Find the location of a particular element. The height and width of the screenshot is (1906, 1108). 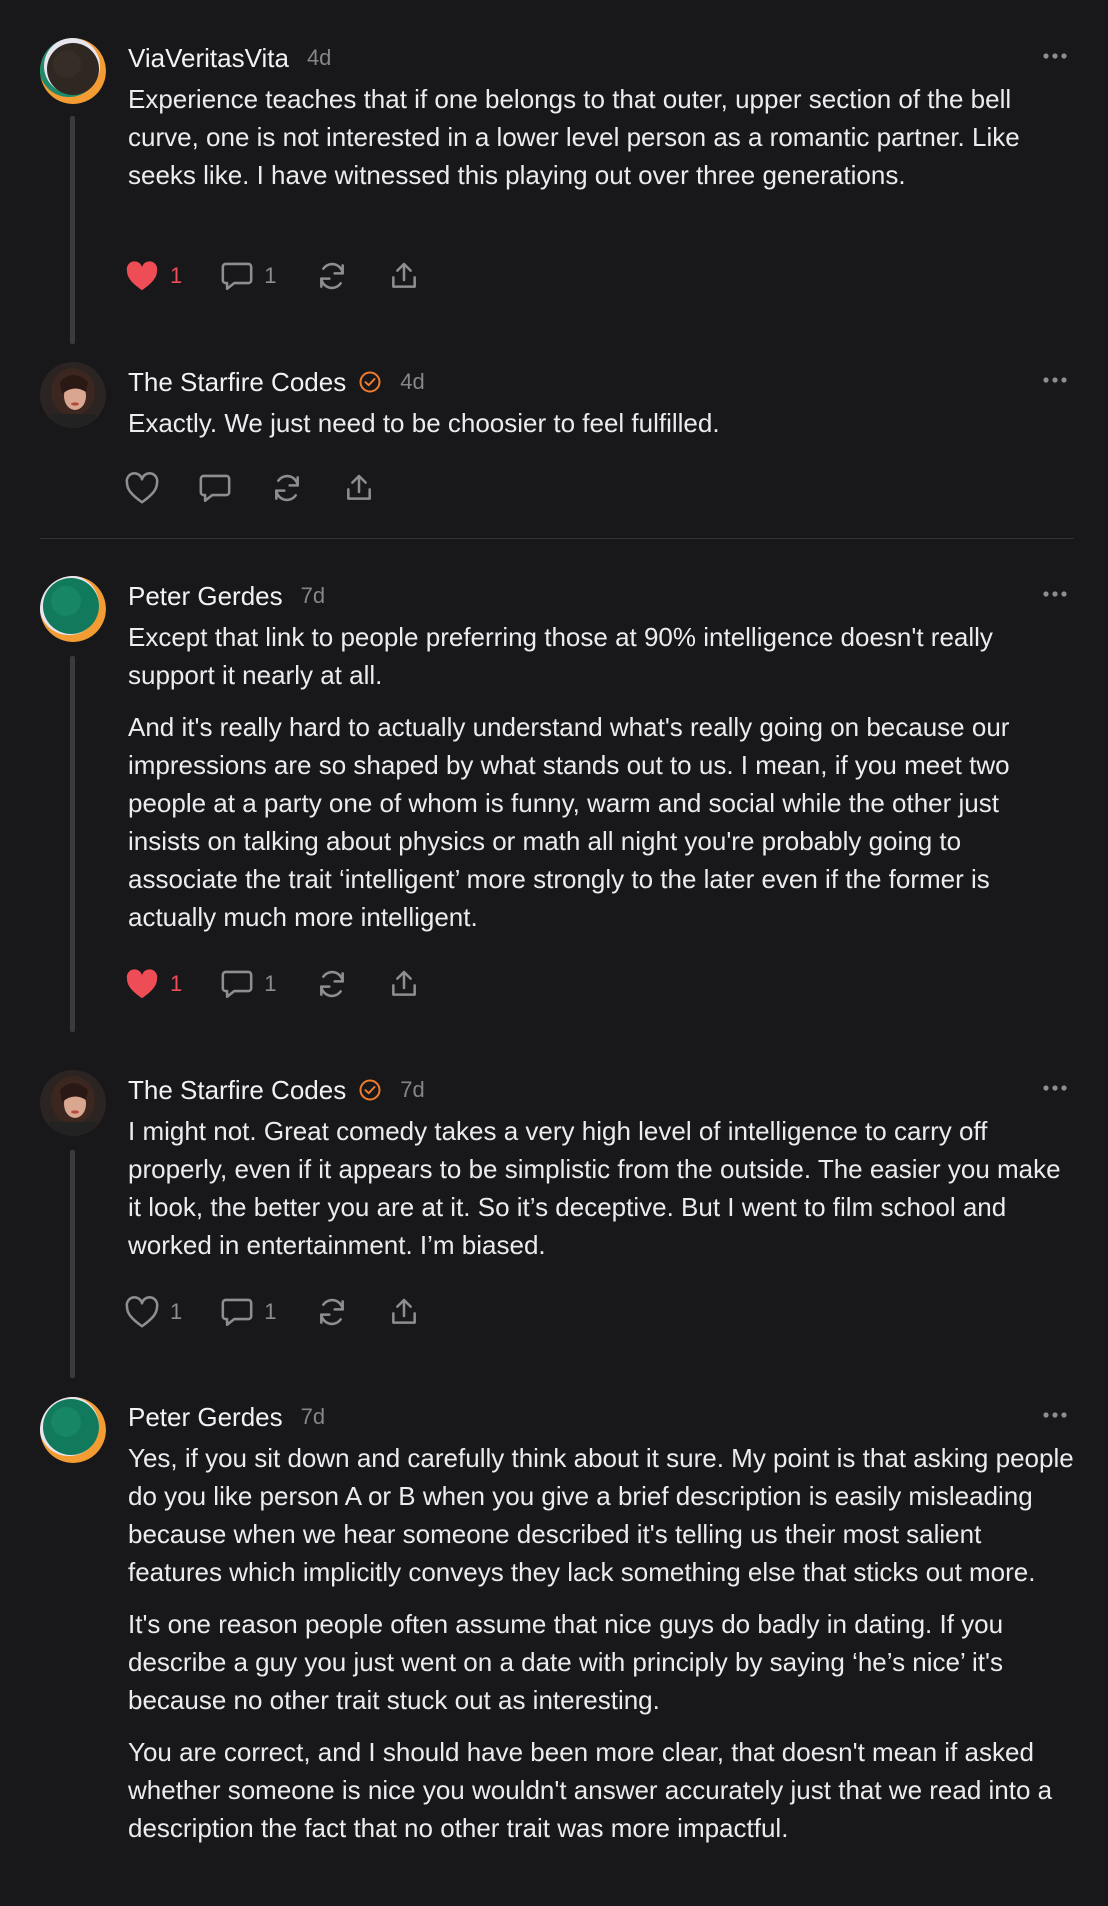

author-name: ViaVeritasVita is located at coordinates (208, 58).